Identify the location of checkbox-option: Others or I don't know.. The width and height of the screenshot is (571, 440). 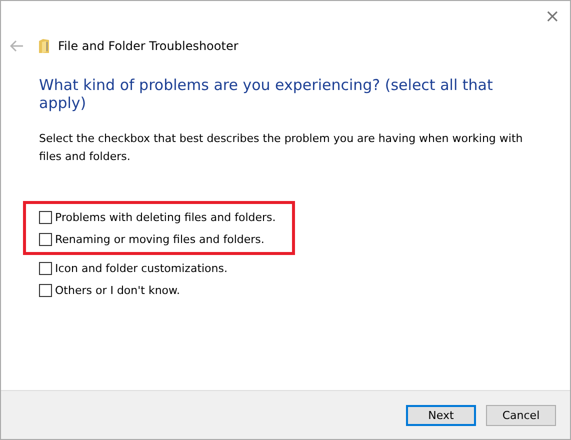
(285, 290).